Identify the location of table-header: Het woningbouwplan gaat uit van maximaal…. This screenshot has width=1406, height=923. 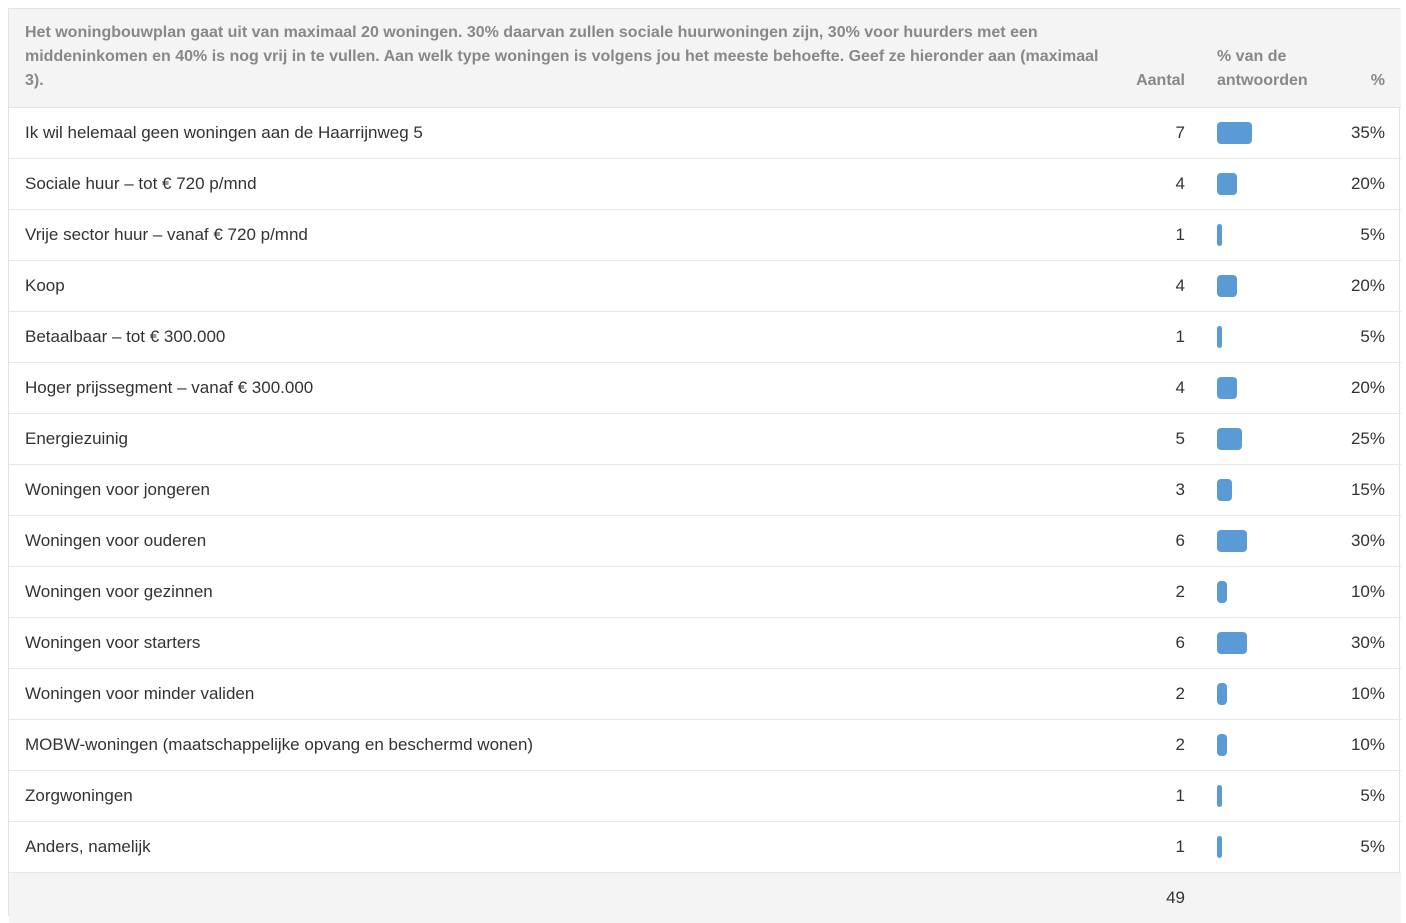
(705, 58).